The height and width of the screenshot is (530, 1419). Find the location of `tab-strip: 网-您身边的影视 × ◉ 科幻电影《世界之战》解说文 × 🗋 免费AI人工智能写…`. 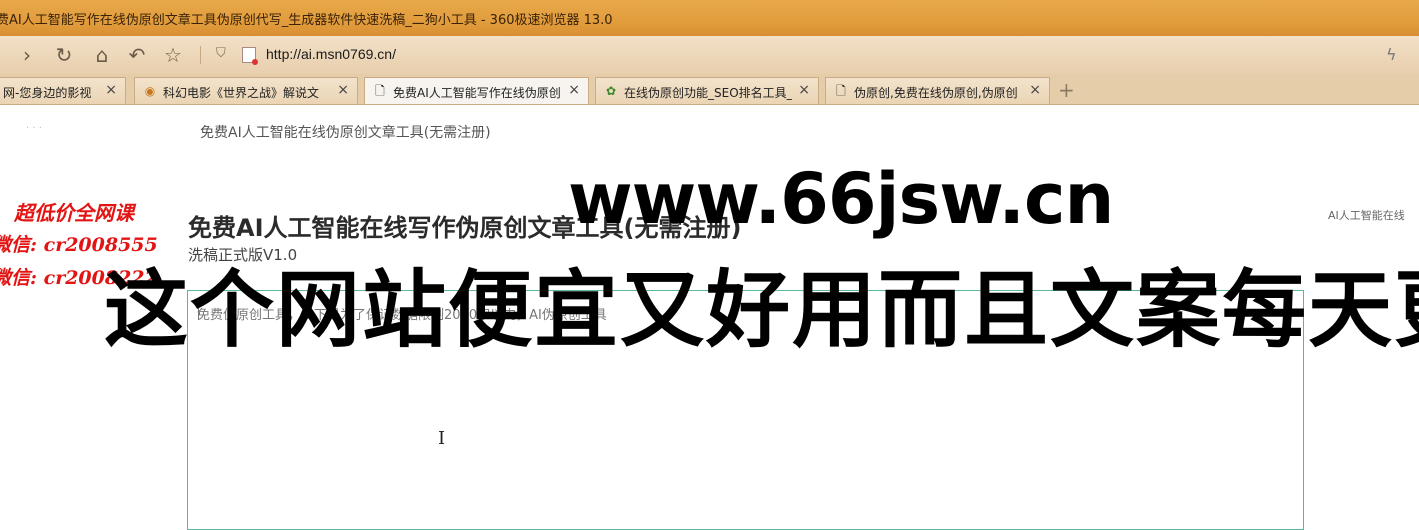

tab-strip: 网-您身边的影视 × ◉ 科幻电影《世界之战》解说文 × 🗋 免费AI人工智能写… is located at coordinates (709, 89).